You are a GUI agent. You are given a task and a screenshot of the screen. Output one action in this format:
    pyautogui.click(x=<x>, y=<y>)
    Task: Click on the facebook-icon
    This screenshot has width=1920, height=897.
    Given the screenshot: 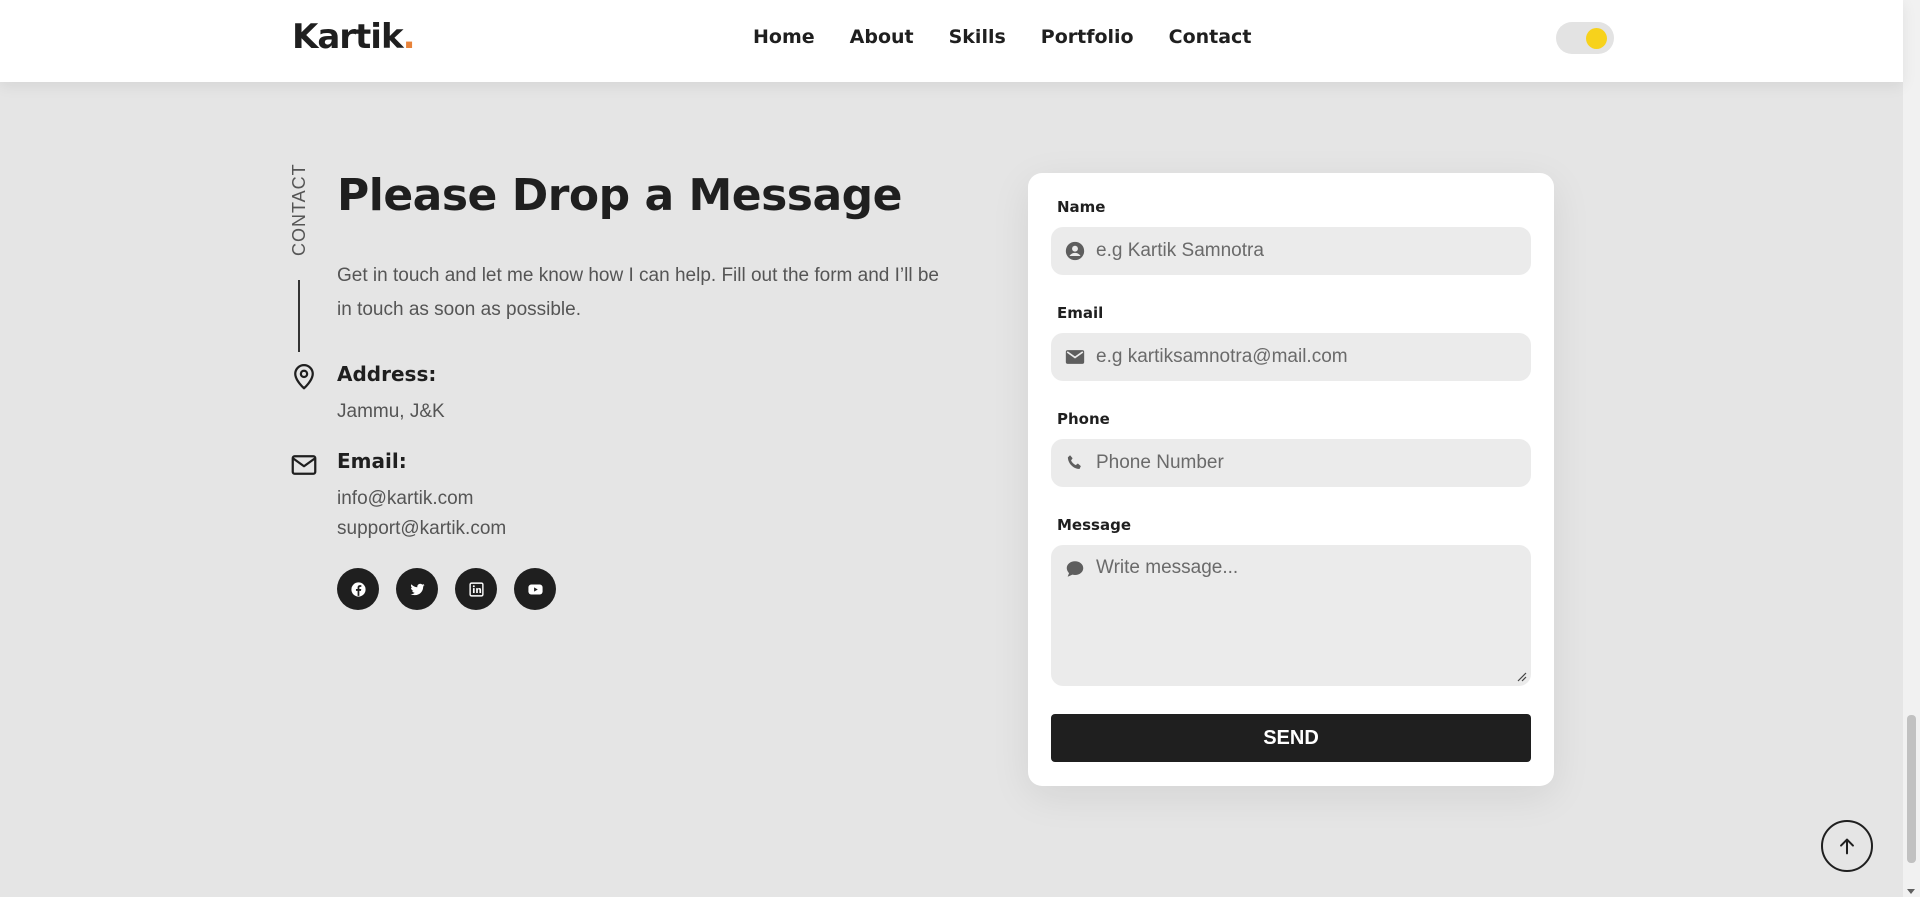 What is the action you would take?
    pyautogui.click(x=358, y=589)
    